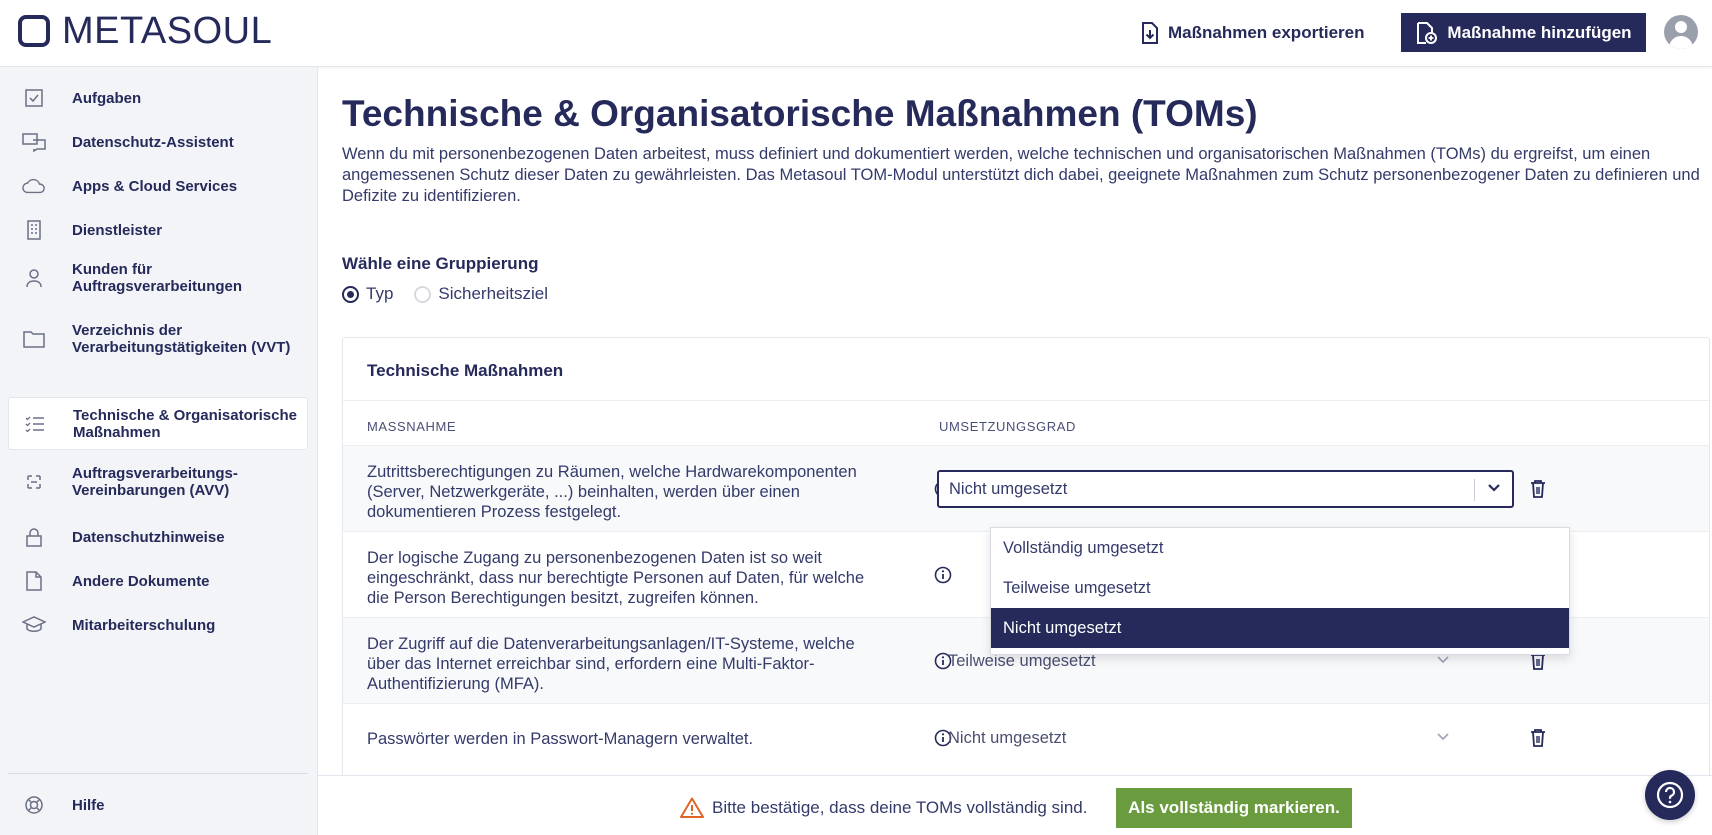 This screenshot has width=1712, height=835. I want to click on grouping-label: Wähle eine Gruppierung, so click(440, 263).